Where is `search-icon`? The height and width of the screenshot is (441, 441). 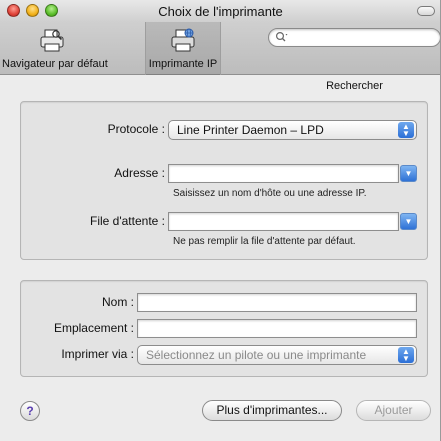 search-icon is located at coordinates (282, 38).